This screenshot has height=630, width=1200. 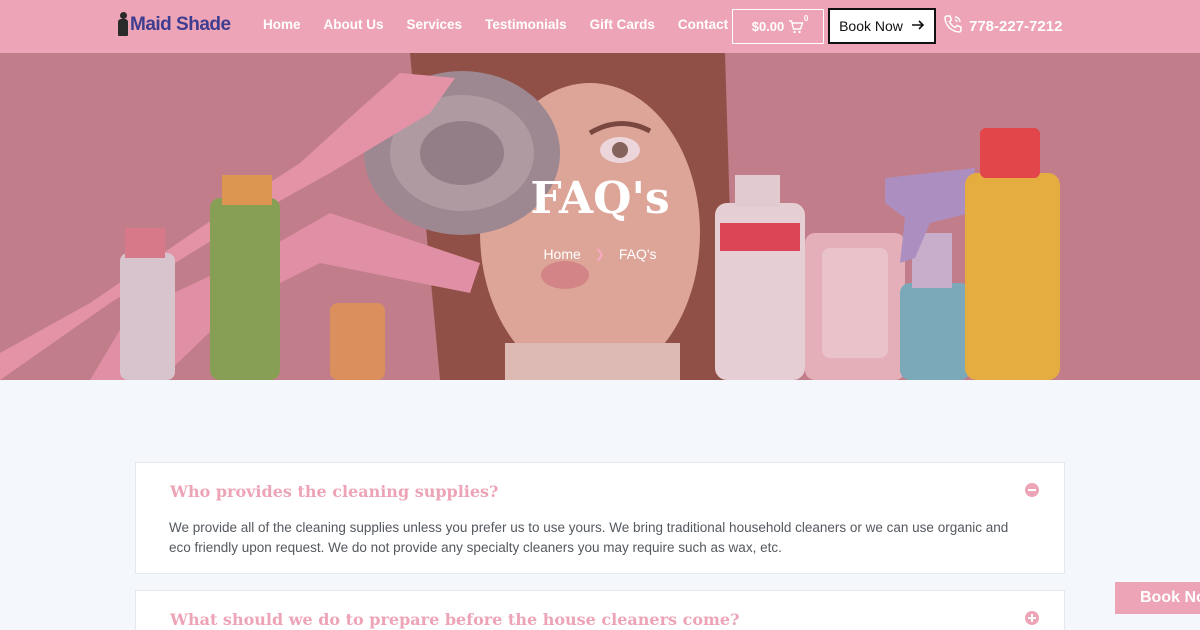 I want to click on phone-number: 778-227-7212, so click(x=1016, y=26).